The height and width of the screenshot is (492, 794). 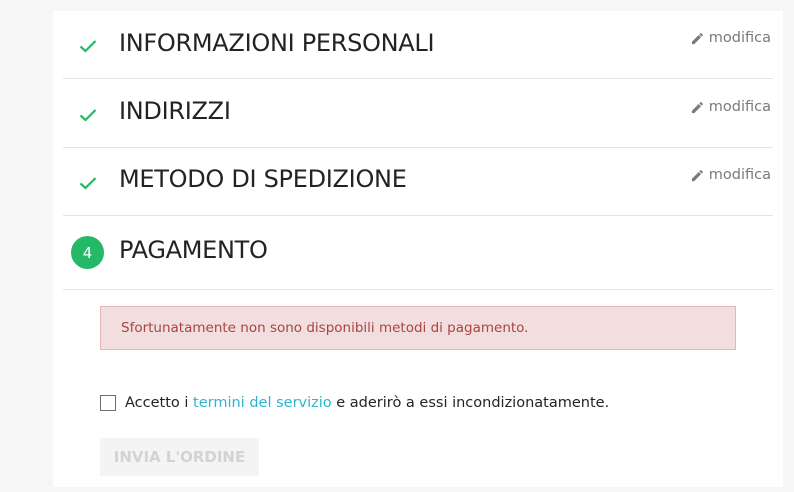 I want to click on edit-addresses-link: modifica, so click(x=731, y=107).